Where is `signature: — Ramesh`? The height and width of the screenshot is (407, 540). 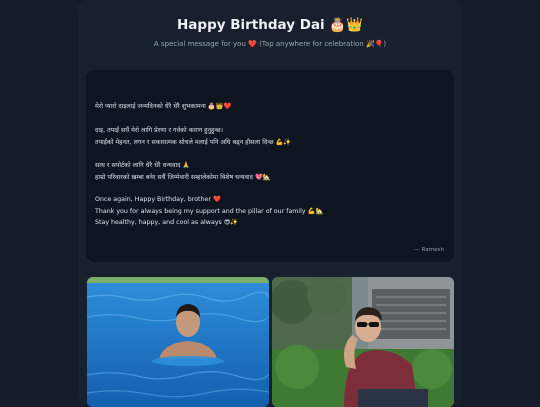
signature: — Ramesh is located at coordinates (429, 250).